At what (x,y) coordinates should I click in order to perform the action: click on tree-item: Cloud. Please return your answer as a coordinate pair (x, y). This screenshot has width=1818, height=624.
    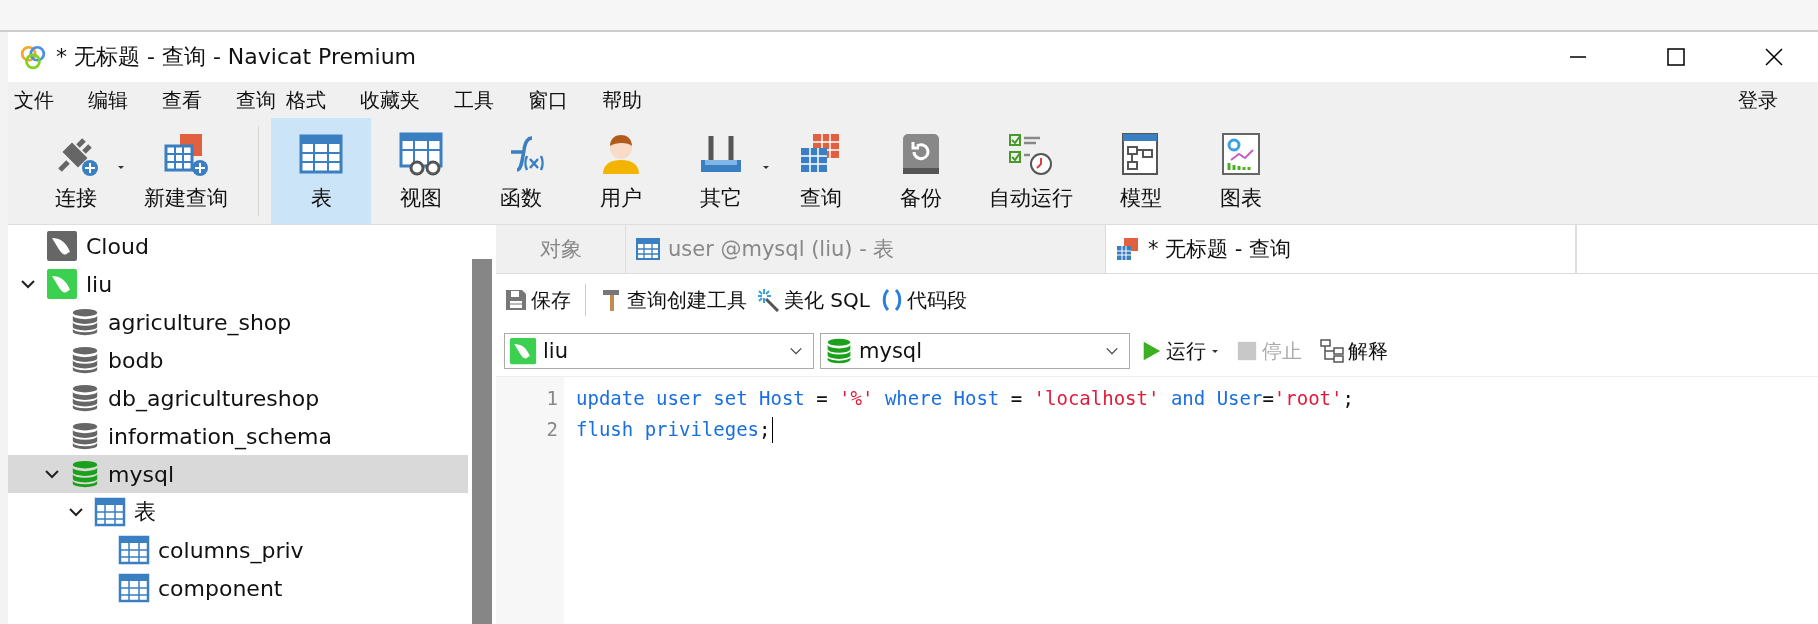
    Looking at the image, I should click on (238, 246).